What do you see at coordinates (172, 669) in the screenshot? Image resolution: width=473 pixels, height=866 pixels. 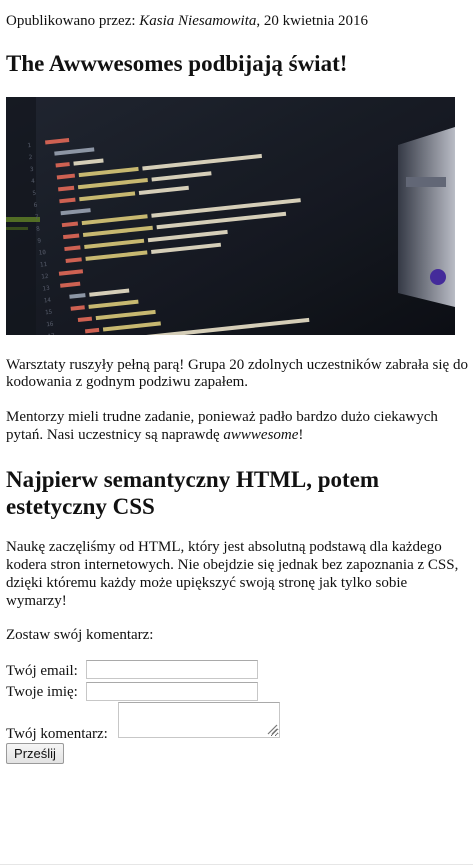 I see `email-field` at bounding box center [172, 669].